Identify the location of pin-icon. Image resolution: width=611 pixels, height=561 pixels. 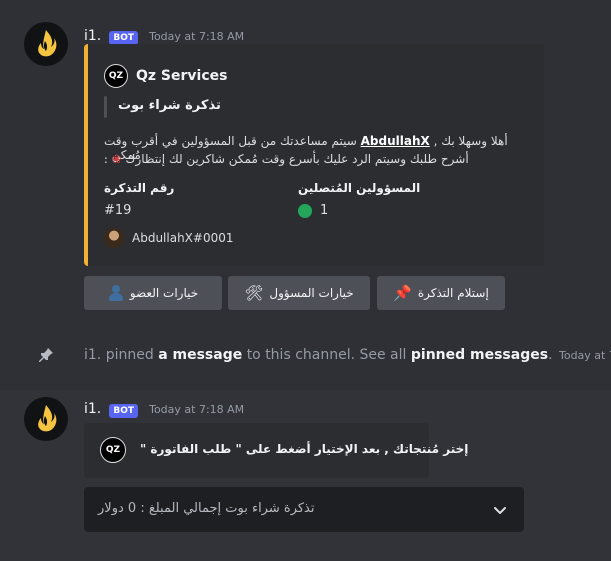
(46, 357).